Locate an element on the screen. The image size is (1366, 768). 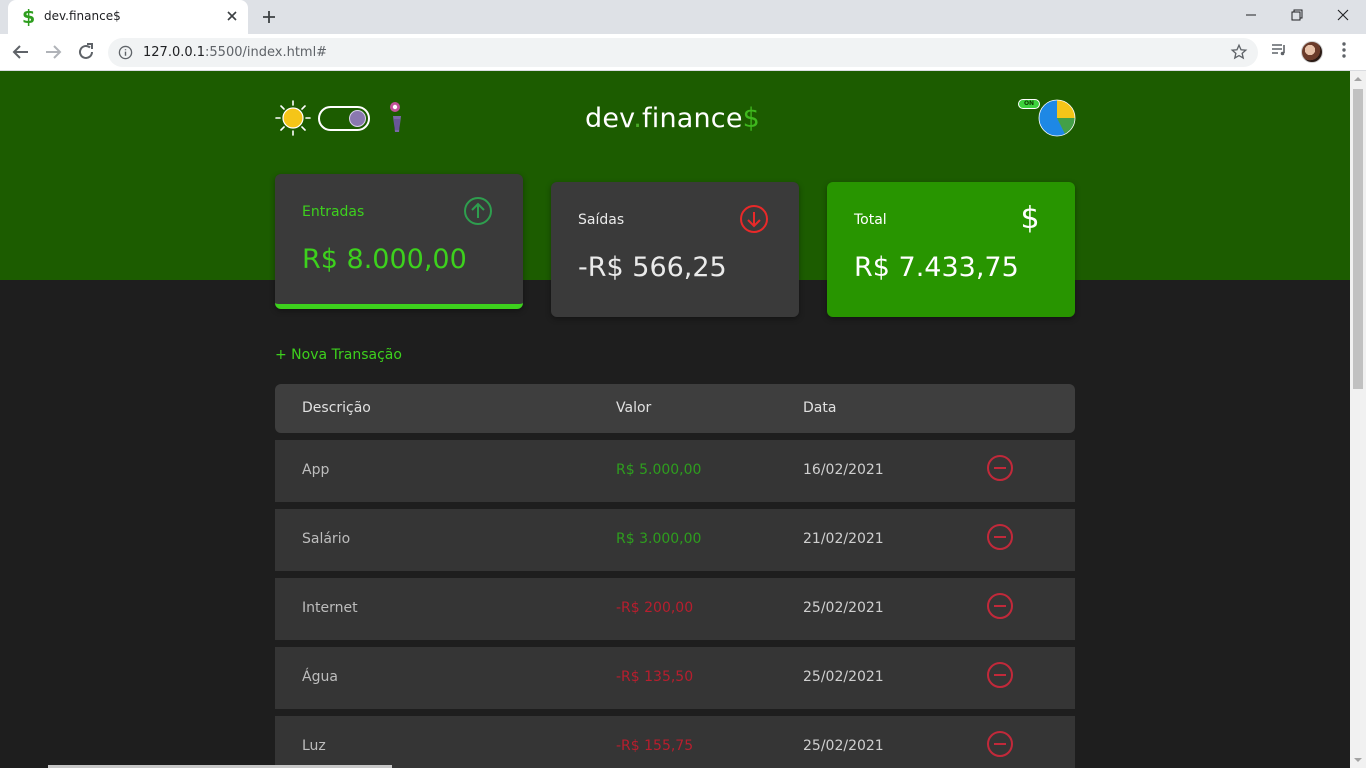
row-amount: R$ 3.000,00 is located at coordinates (659, 539).